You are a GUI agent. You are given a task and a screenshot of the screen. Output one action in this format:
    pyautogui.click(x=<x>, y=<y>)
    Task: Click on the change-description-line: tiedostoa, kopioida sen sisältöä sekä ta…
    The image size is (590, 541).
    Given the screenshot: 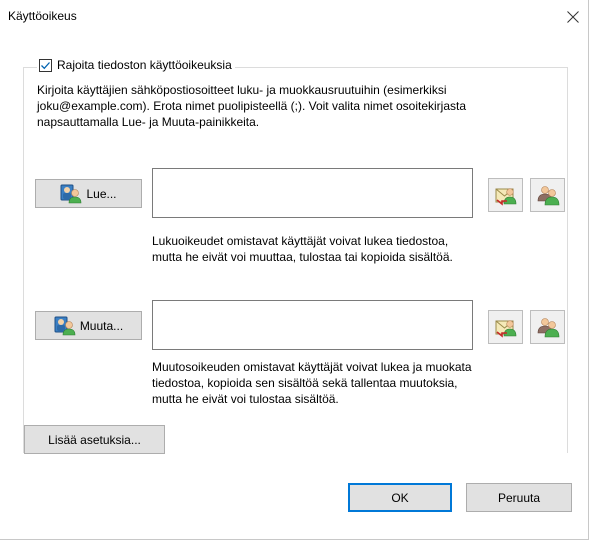 What is the action you would take?
    pyautogui.click(x=305, y=383)
    